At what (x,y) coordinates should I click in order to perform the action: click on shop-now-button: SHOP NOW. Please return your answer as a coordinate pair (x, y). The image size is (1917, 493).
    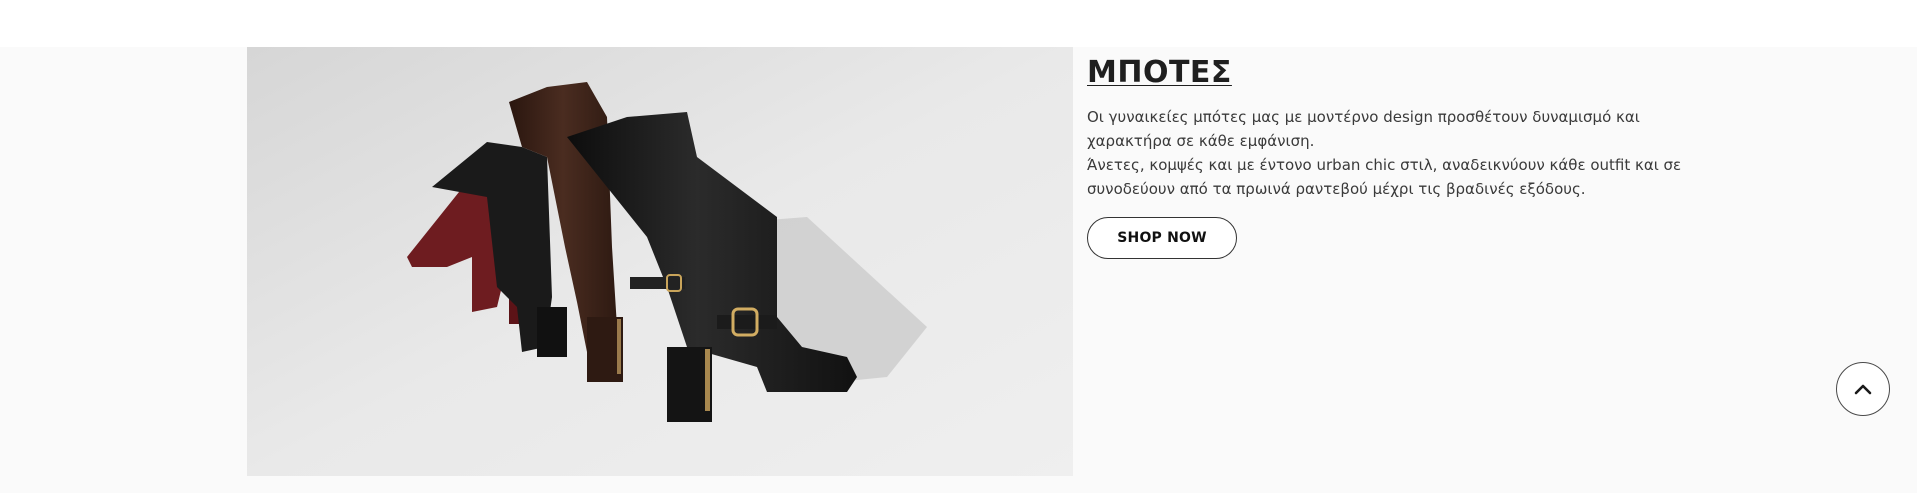
    Looking at the image, I should click on (1162, 238).